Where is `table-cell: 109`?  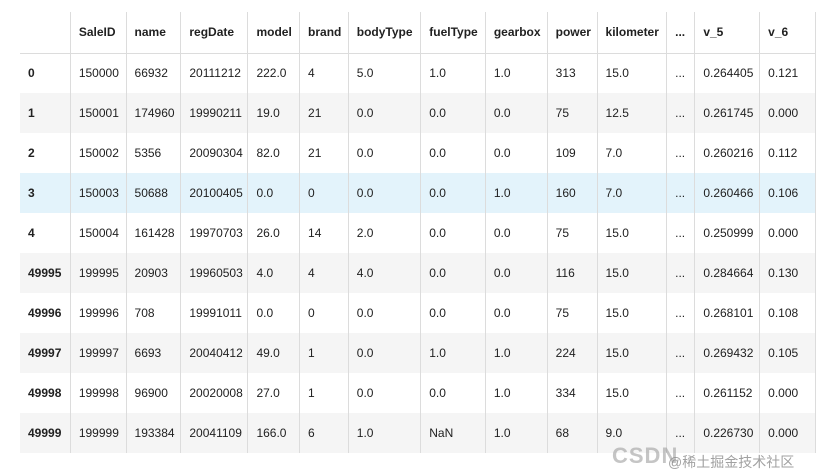 table-cell: 109 is located at coordinates (572, 153).